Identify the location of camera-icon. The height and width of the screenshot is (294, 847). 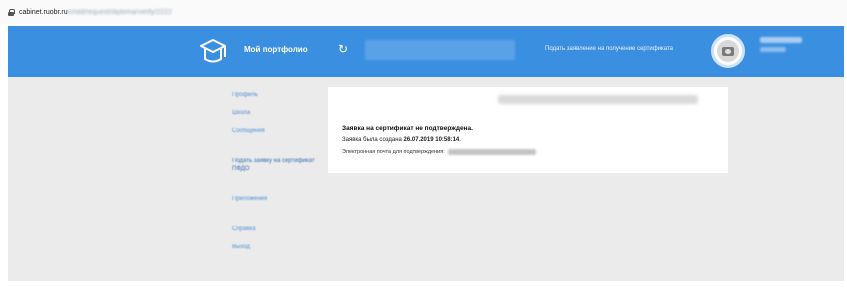
(728, 51).